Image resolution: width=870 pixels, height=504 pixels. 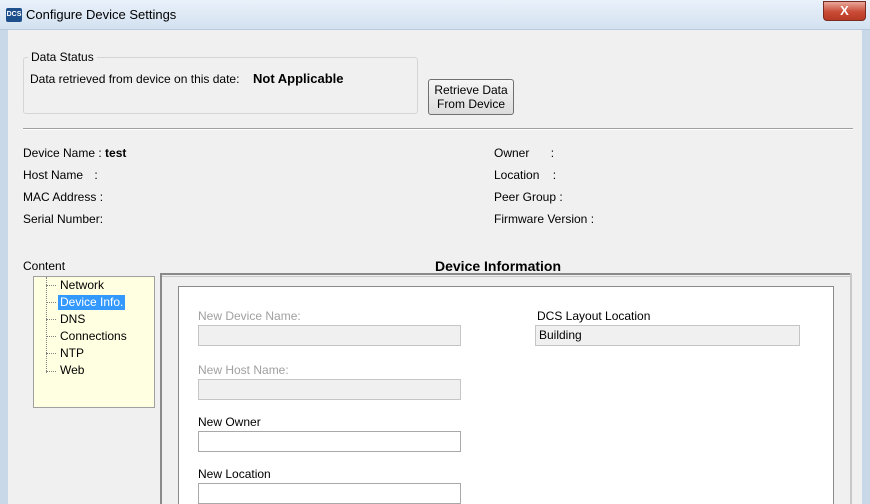 I want to click on device-name-value: test, so click(x=116, y=153).